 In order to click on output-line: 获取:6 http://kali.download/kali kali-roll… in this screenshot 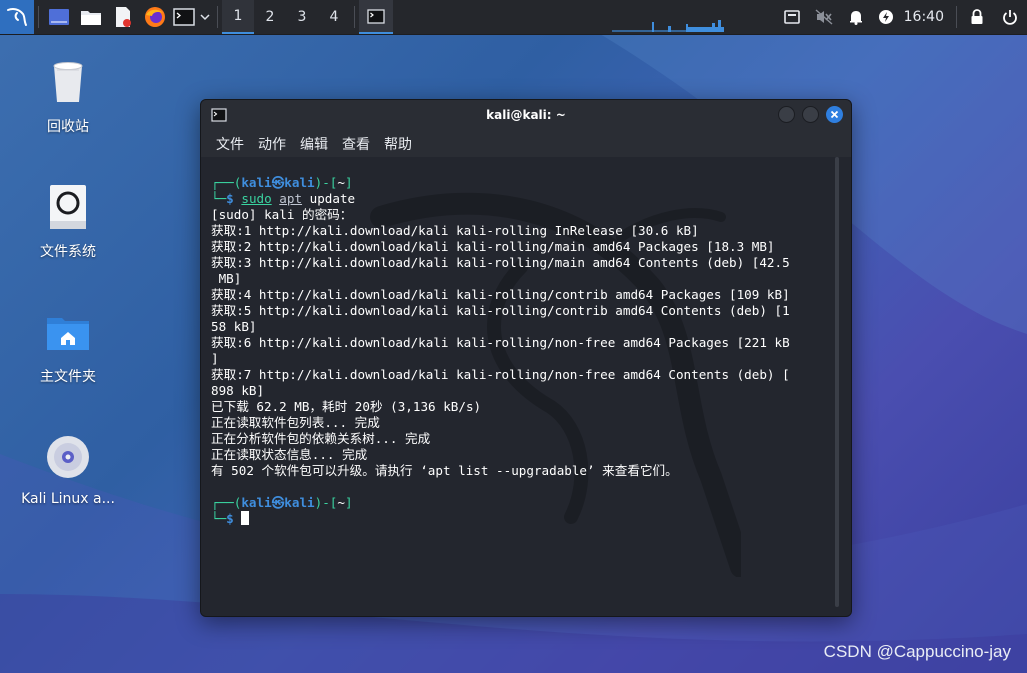, I will do `click(500, 342)`.